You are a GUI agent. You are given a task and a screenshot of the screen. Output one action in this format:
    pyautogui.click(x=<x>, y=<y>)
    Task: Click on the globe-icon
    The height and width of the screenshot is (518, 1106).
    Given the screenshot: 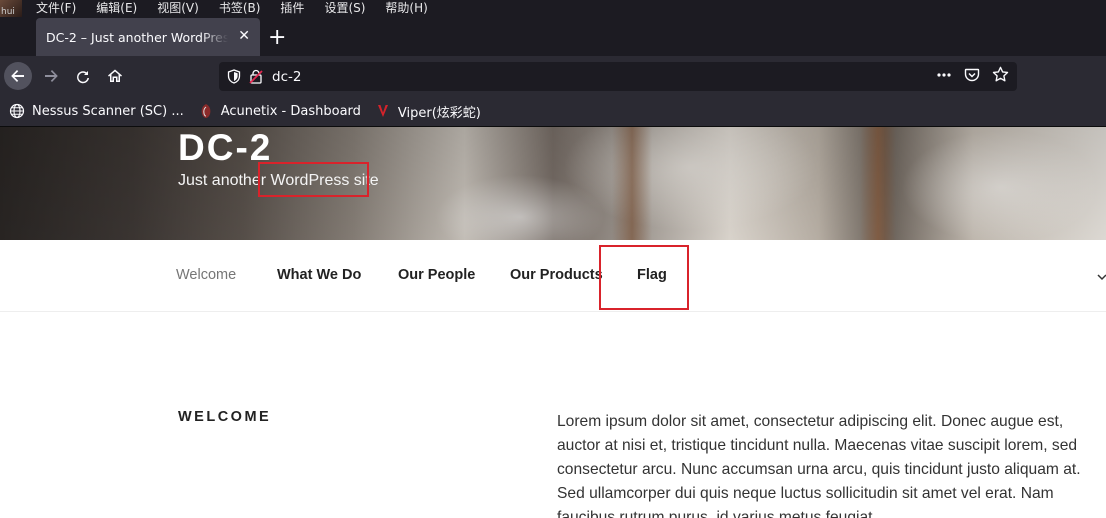 What is the action you would take?
    pyautogui.click(x=17, y=111)
    